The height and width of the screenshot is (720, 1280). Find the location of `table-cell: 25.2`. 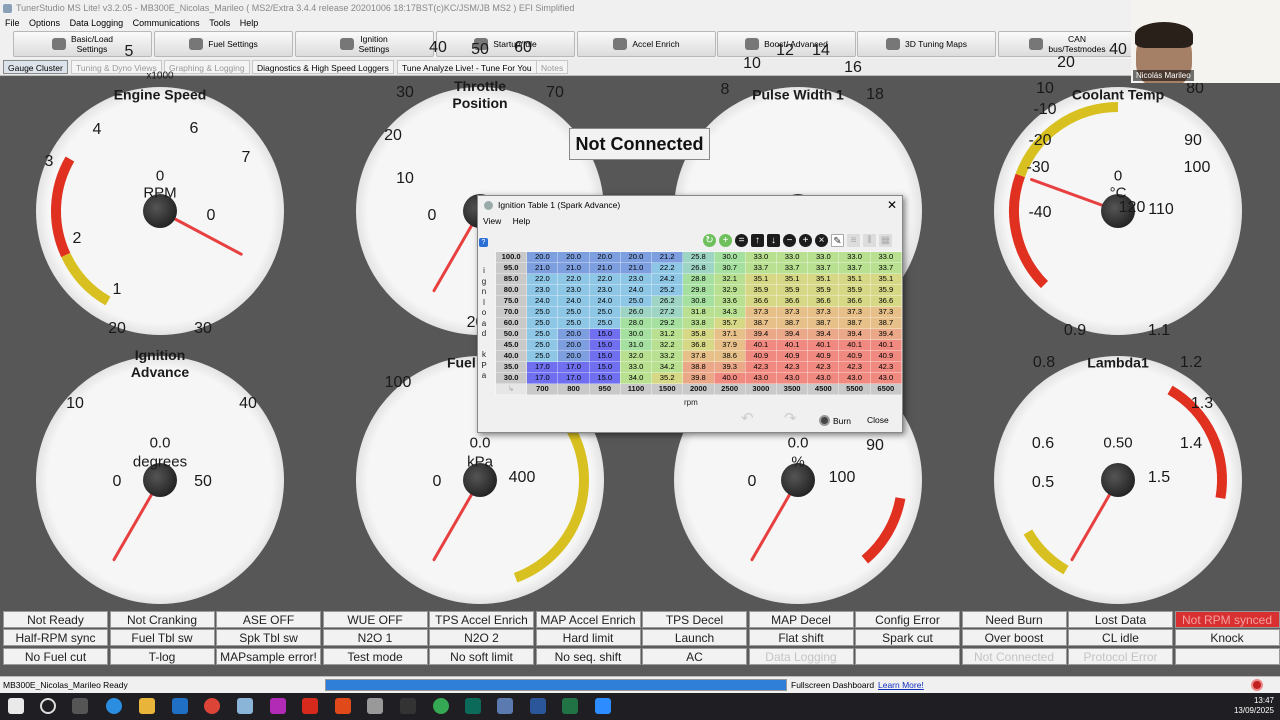

table-cell: 25.2 is located at coordinates (667, 290).